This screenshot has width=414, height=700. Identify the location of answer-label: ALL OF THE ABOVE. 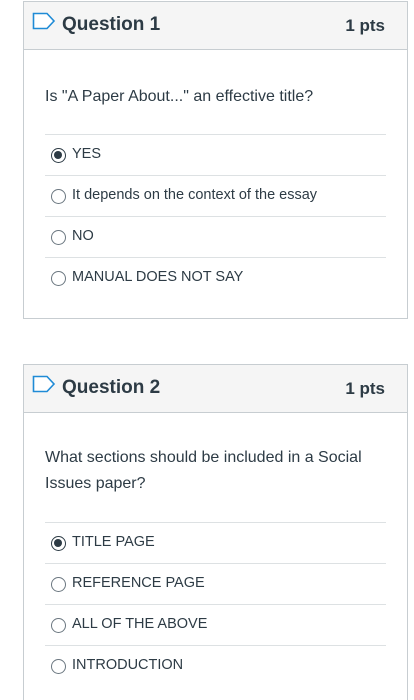
(140, 624).